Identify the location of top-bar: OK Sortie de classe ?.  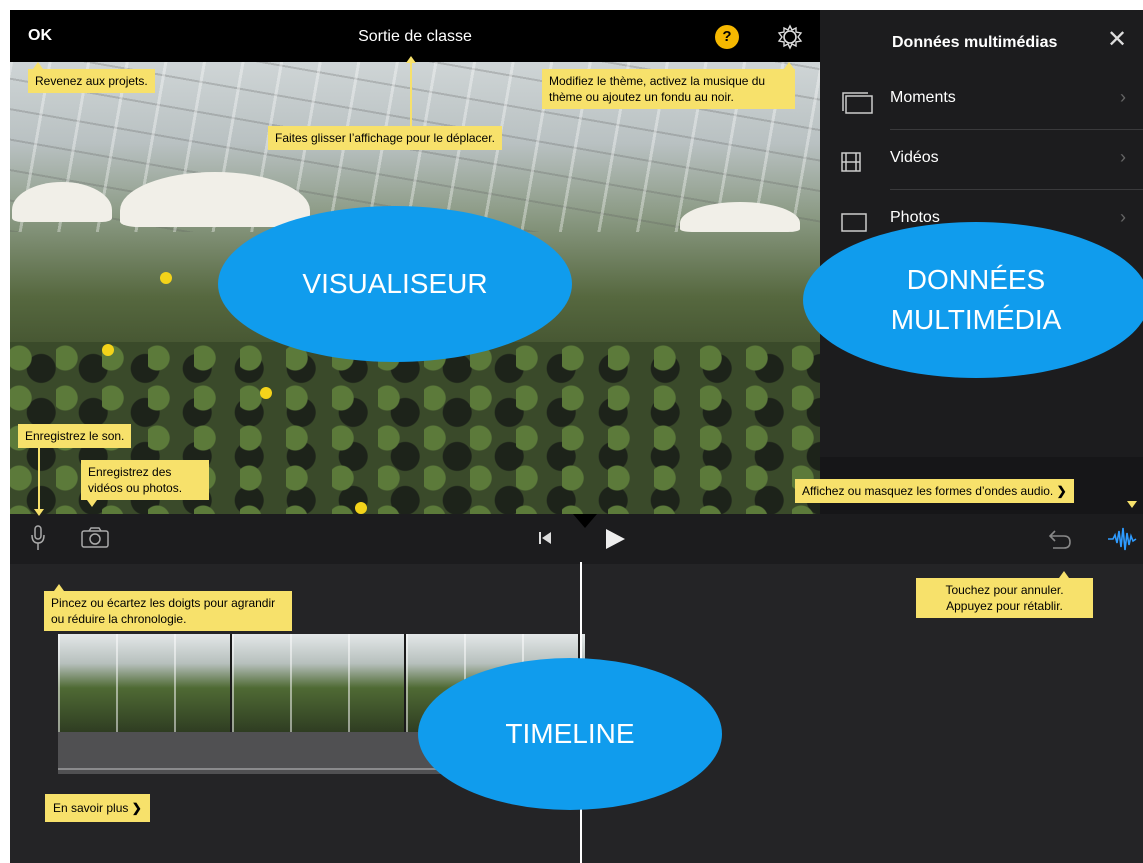
(415, 36).